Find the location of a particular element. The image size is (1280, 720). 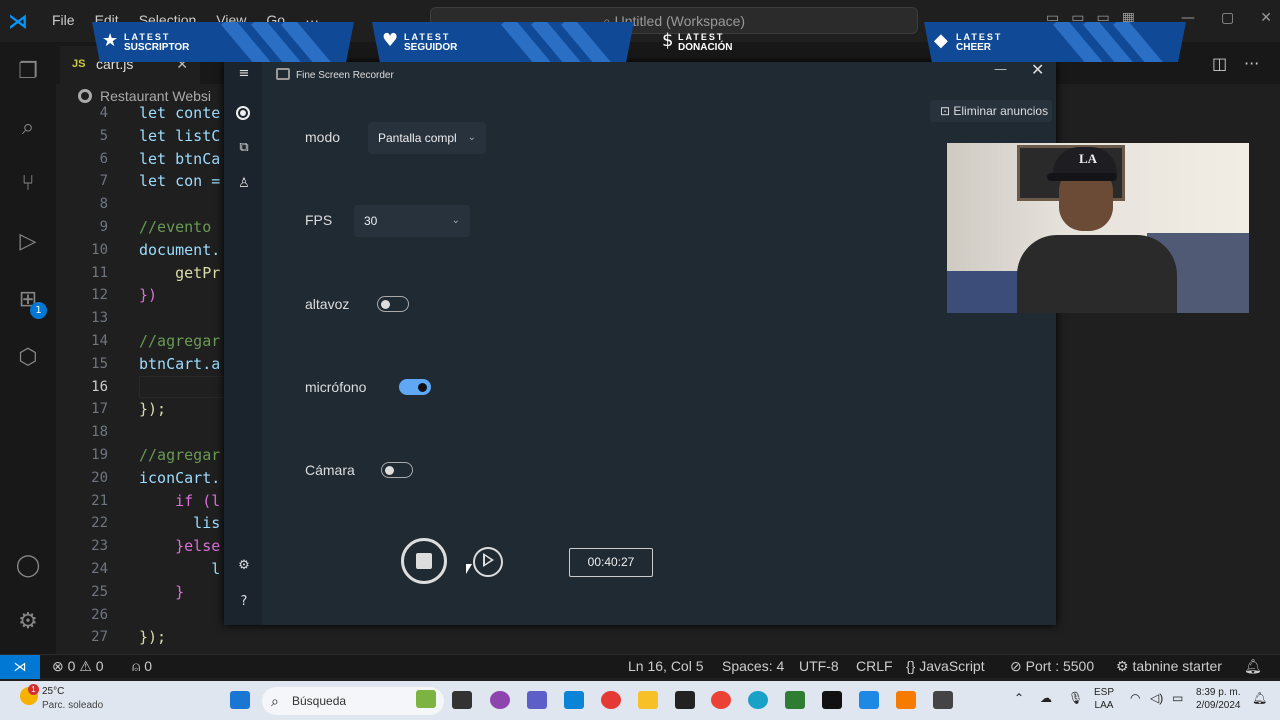

menu-file: File is located at coordinates (63, 20).